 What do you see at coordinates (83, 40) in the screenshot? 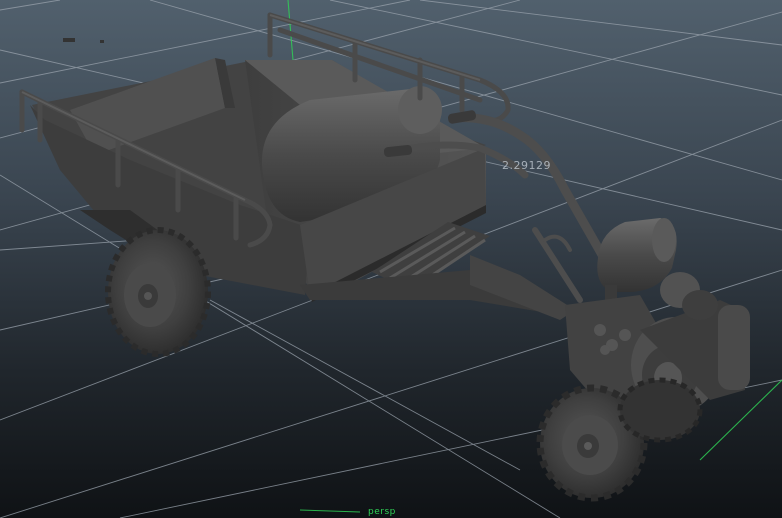
I see `far-objects` at bounding box center [83, 40].